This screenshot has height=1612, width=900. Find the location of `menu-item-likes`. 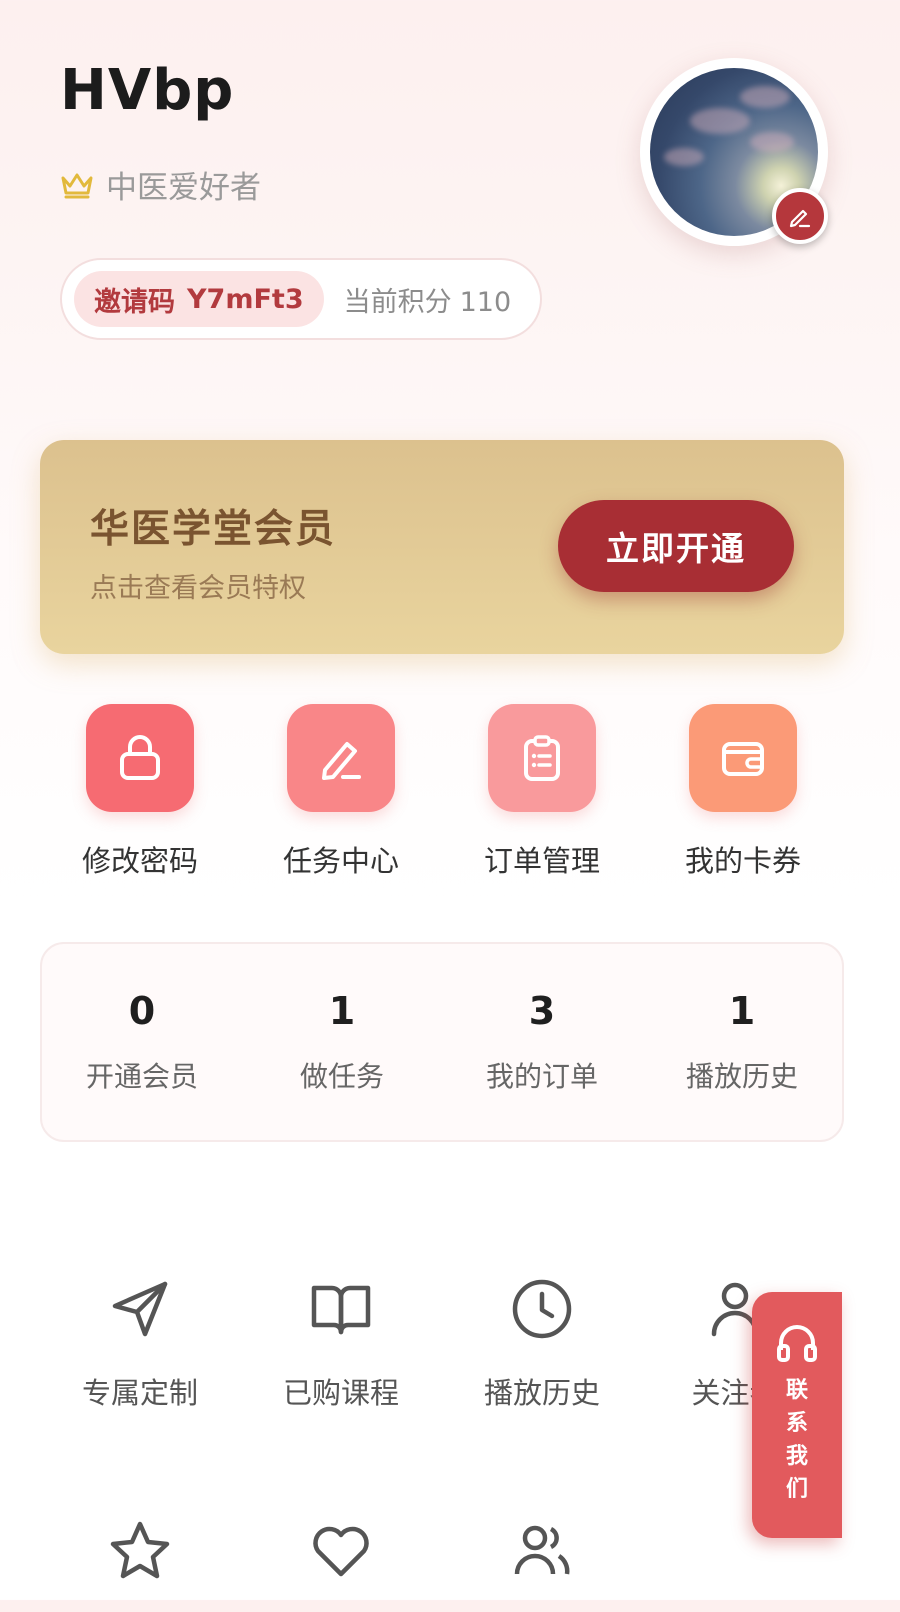

menu-item-likes is located at coordinates (341, 1565).